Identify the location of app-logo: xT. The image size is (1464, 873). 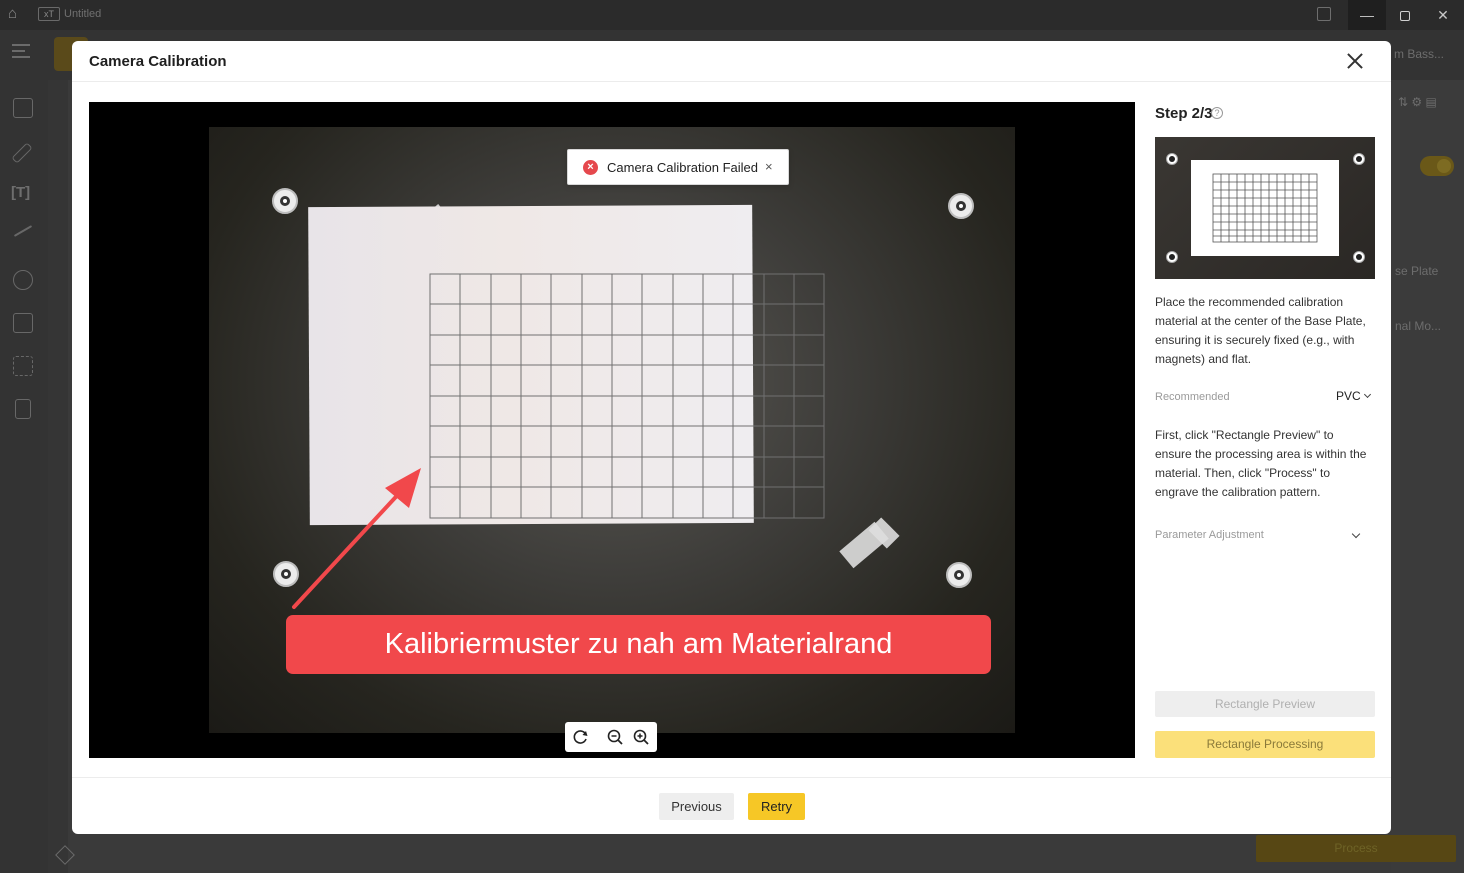
(49, 14).